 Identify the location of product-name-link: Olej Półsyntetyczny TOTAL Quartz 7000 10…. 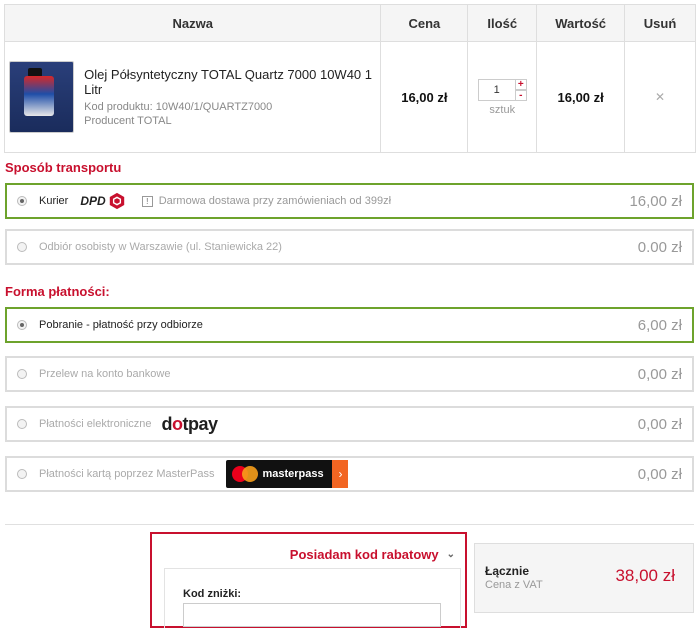
(232, 82).